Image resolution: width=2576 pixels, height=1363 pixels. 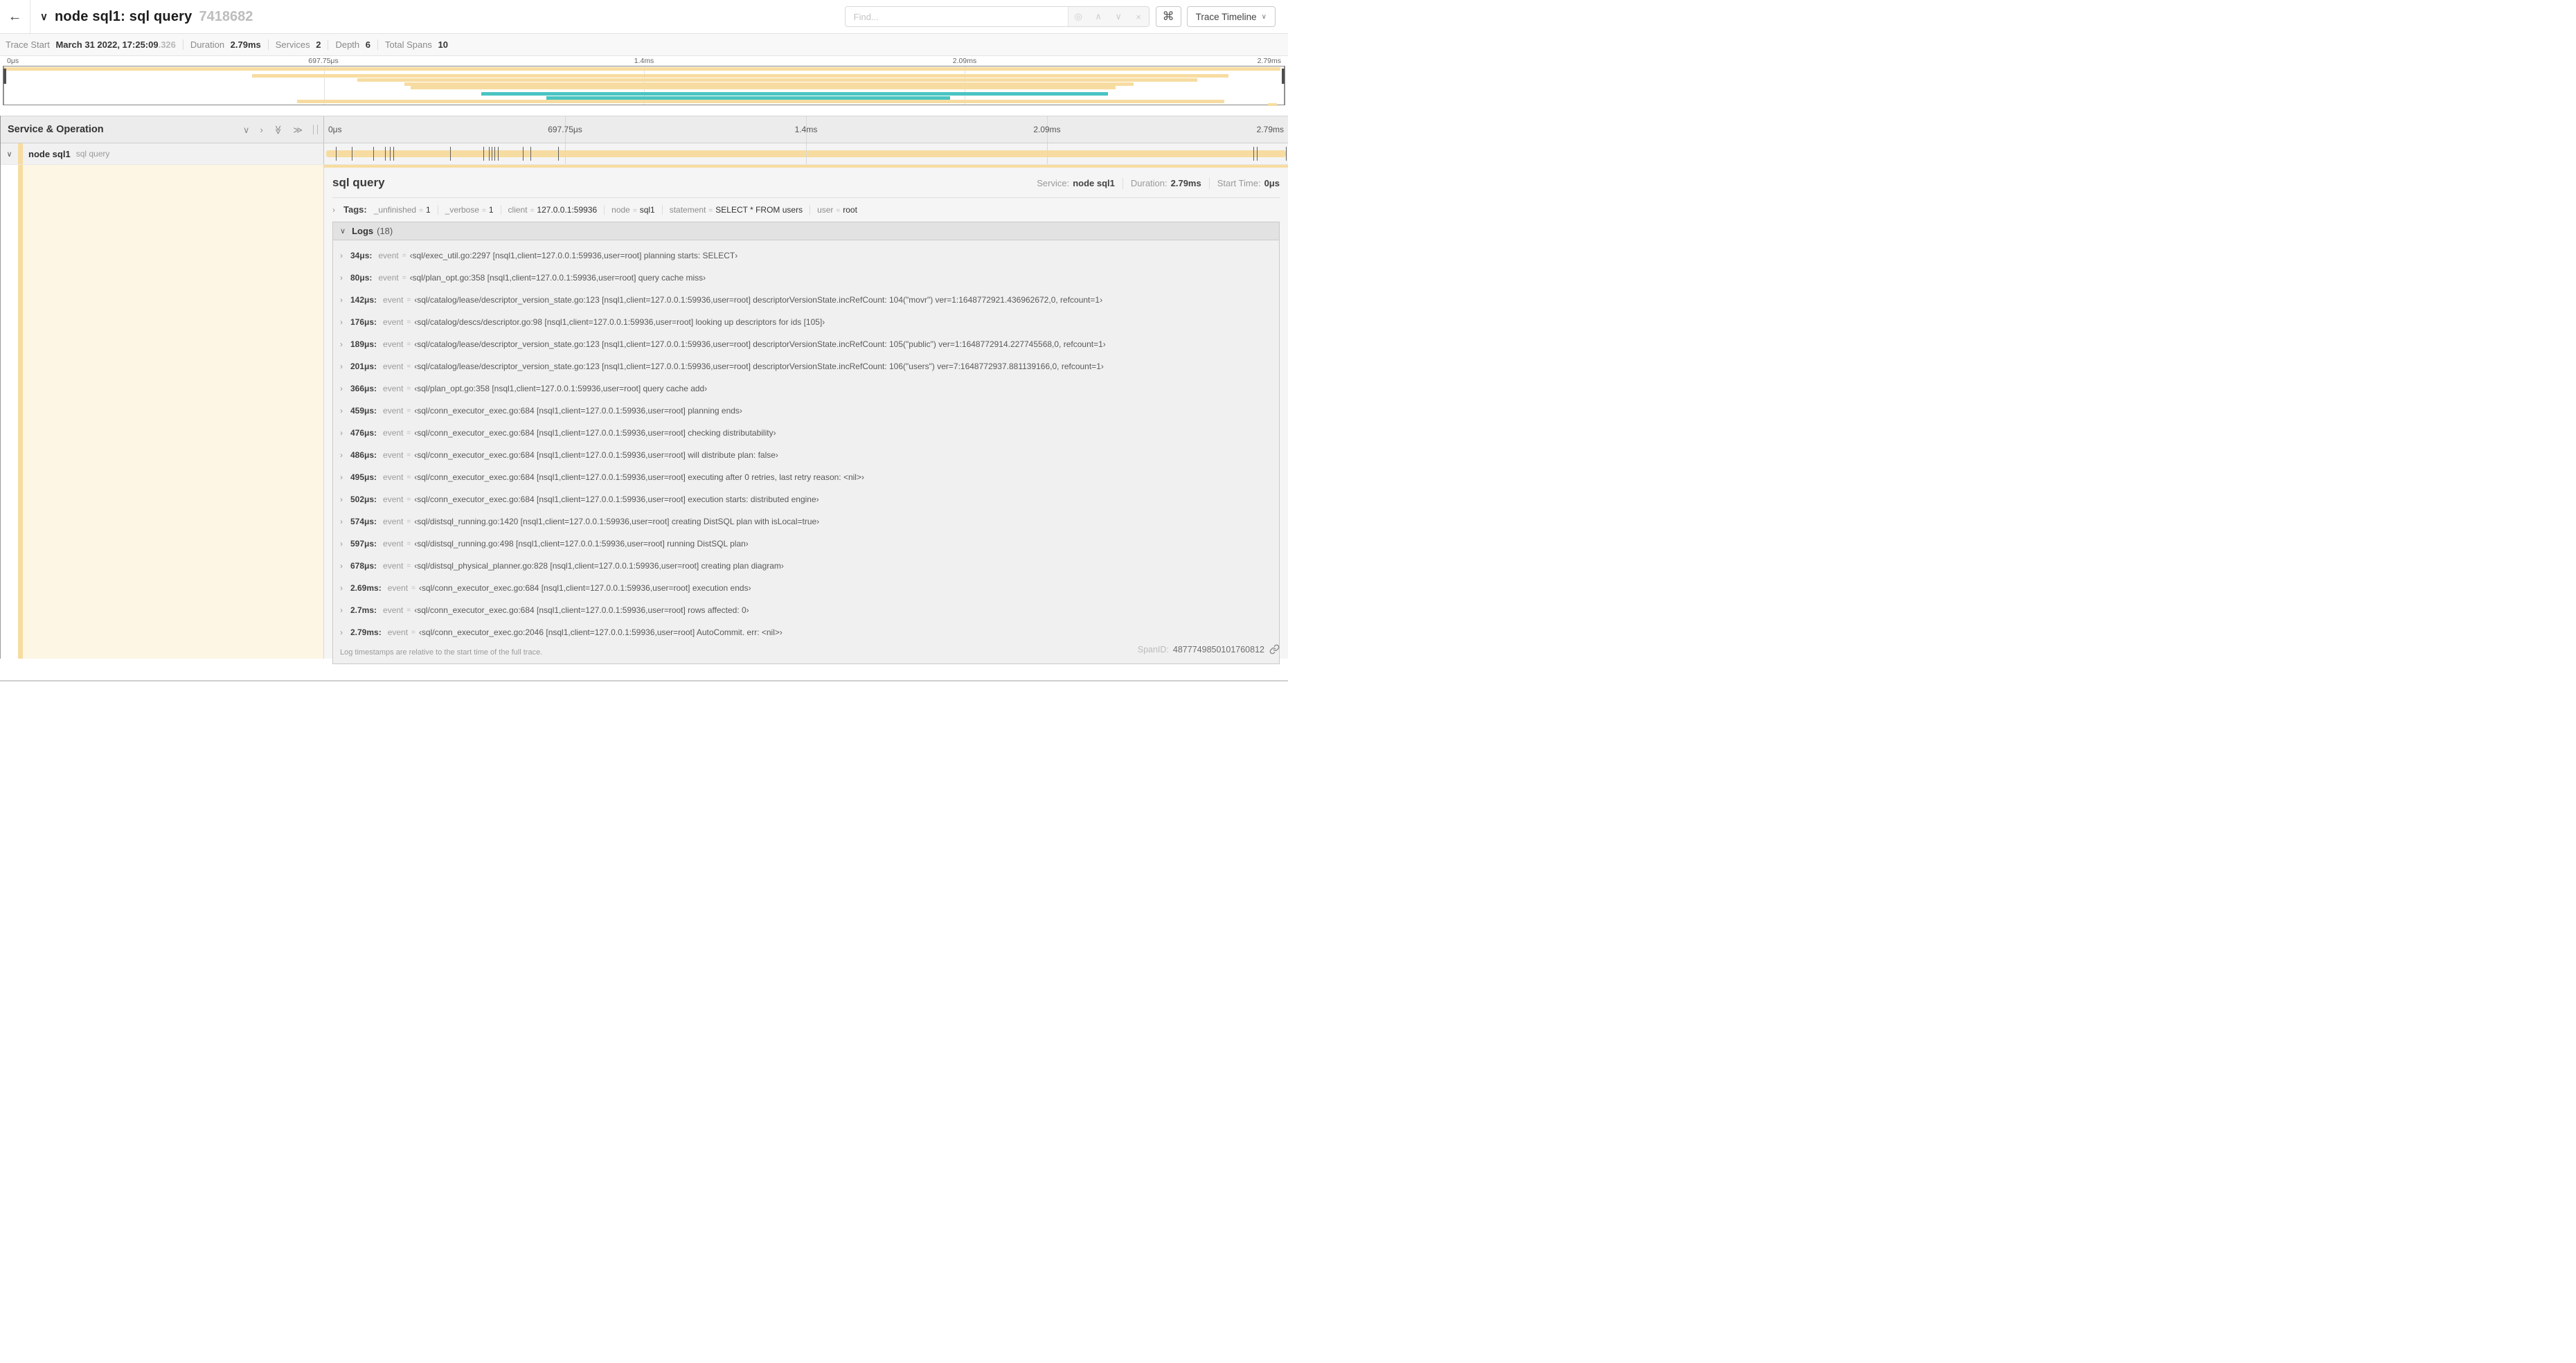 I want to click on deep-link-icon, so click(x=1274, y=649).